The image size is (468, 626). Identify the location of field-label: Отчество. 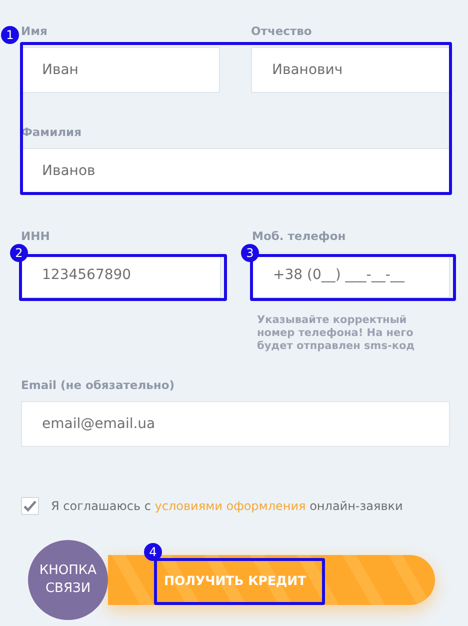
(282, 31).